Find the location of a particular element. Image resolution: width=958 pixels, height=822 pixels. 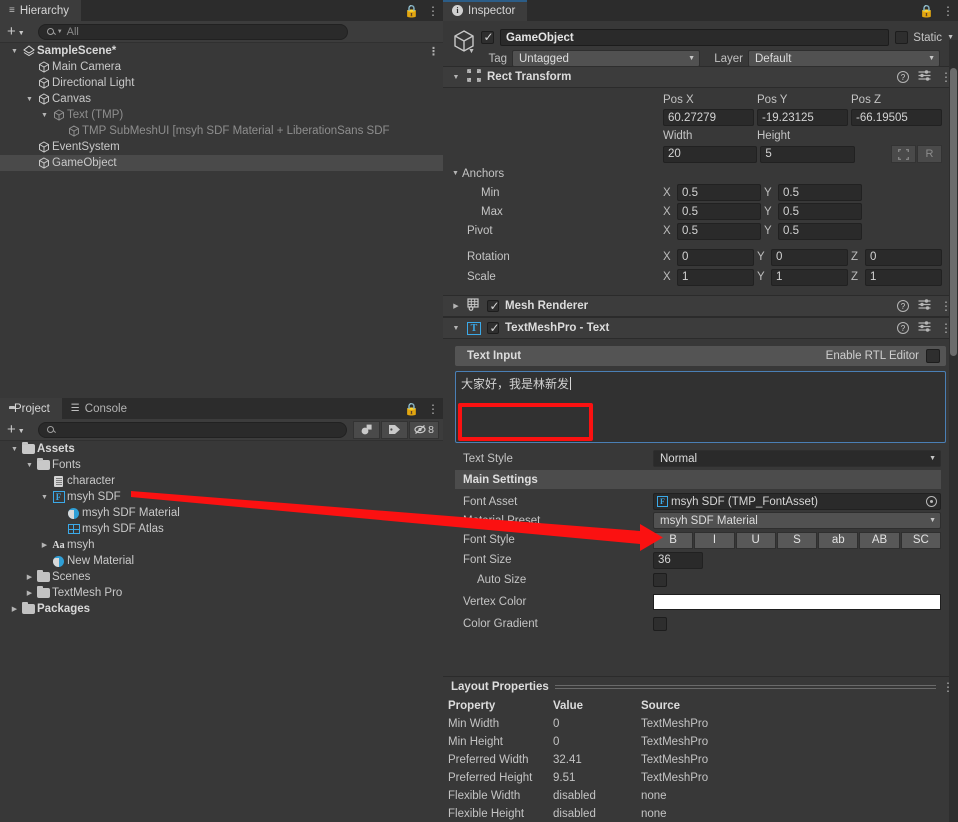

pivot-y-input: 0.5 is located at coordinates (820, 231).